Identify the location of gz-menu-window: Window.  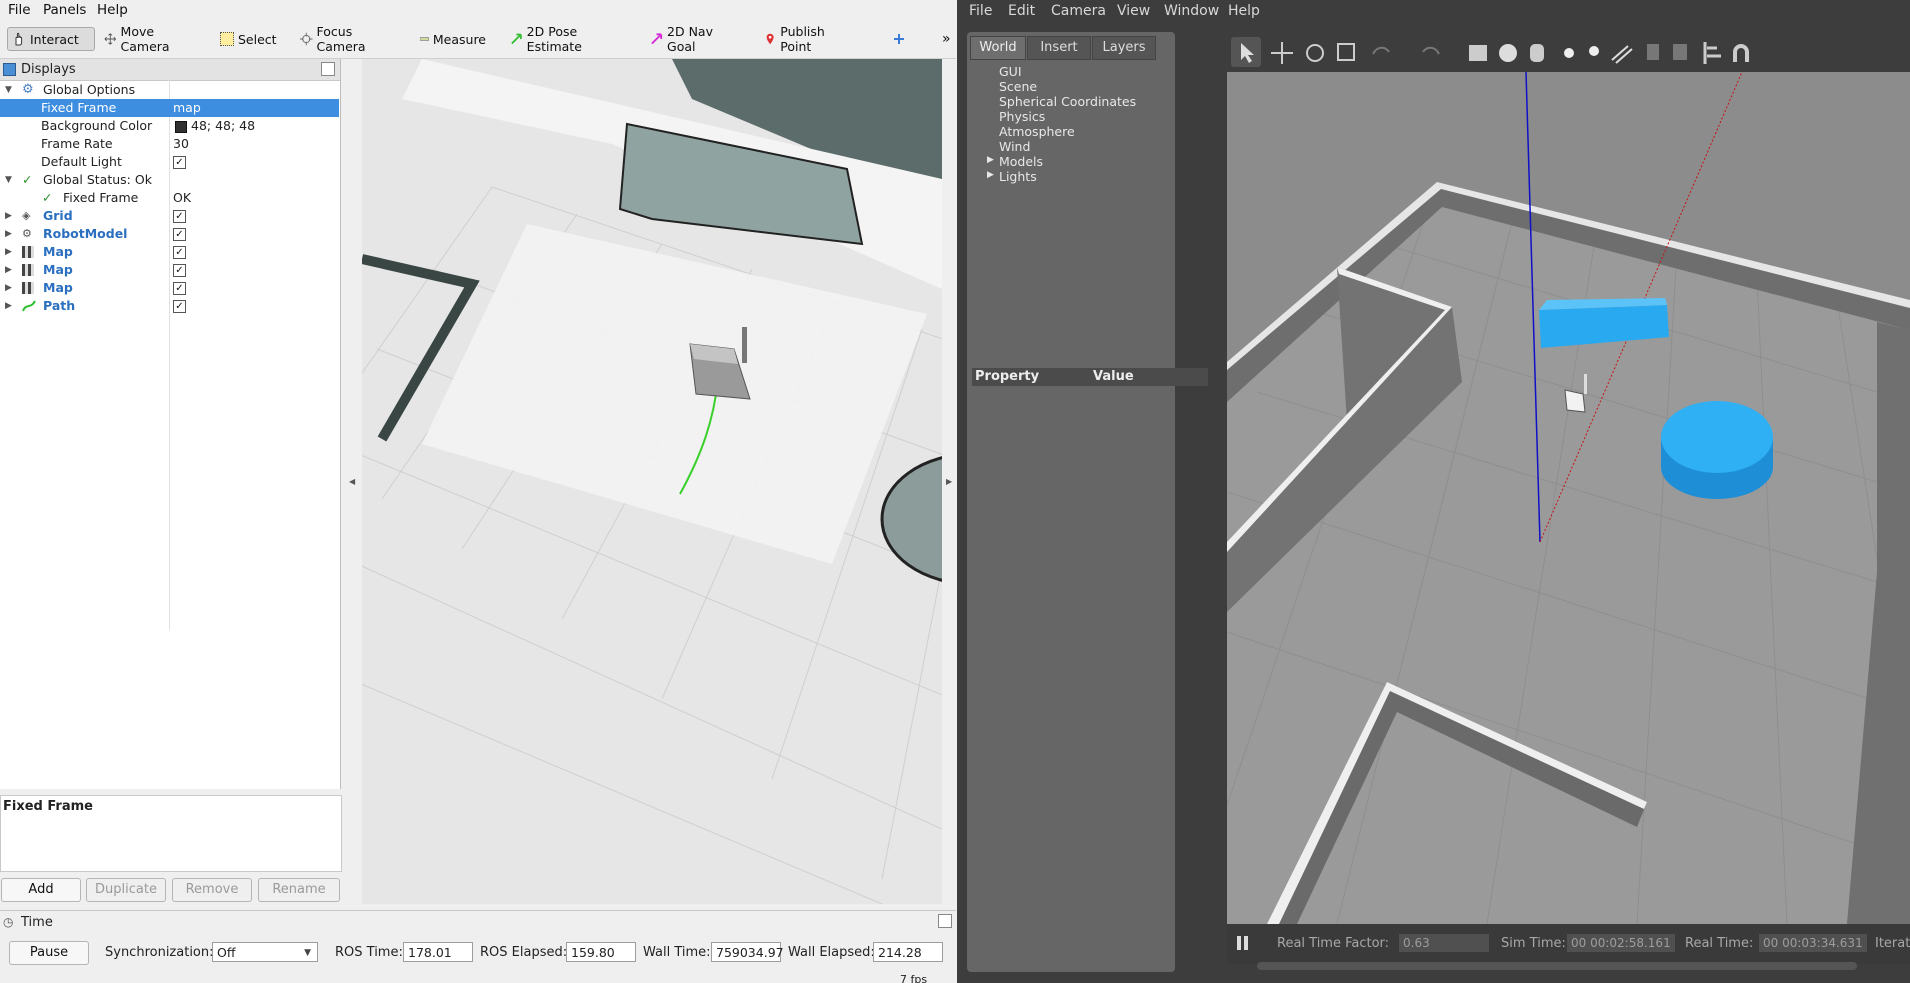
(1191, 11).